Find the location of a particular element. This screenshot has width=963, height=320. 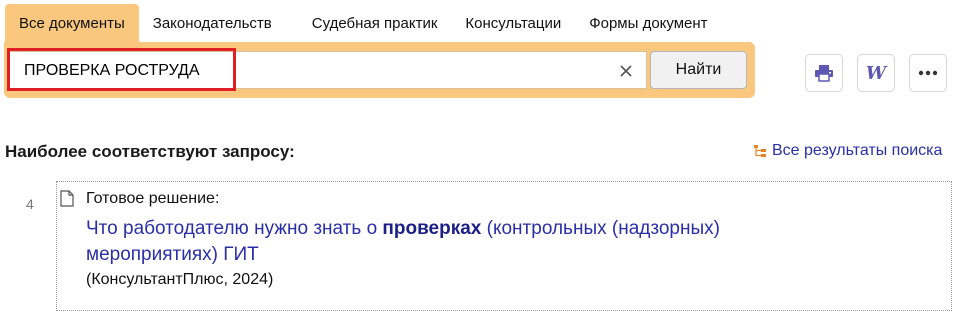

search-panel: ПРОВЕРКА РОСТРУДА Найти is located at coordinates (379, 70).